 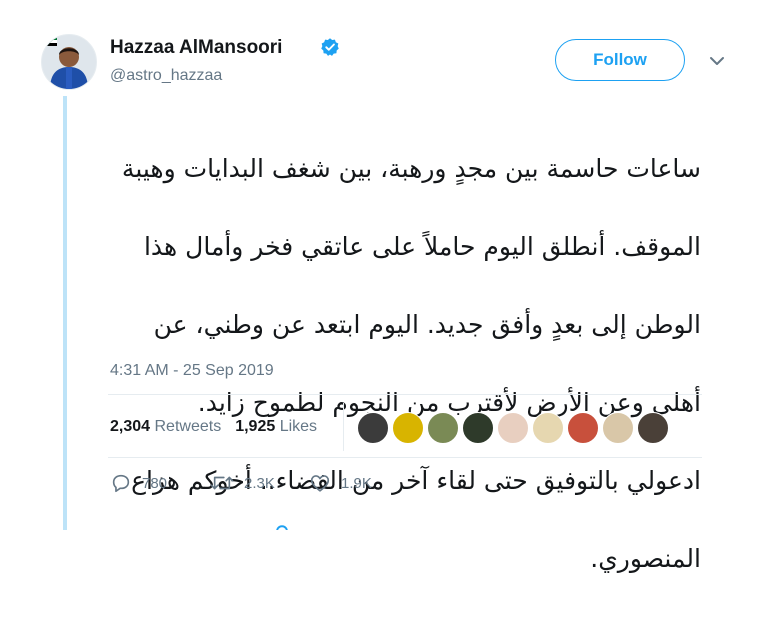 I want to click on reply-action: 780, so click(x=138, y=483).